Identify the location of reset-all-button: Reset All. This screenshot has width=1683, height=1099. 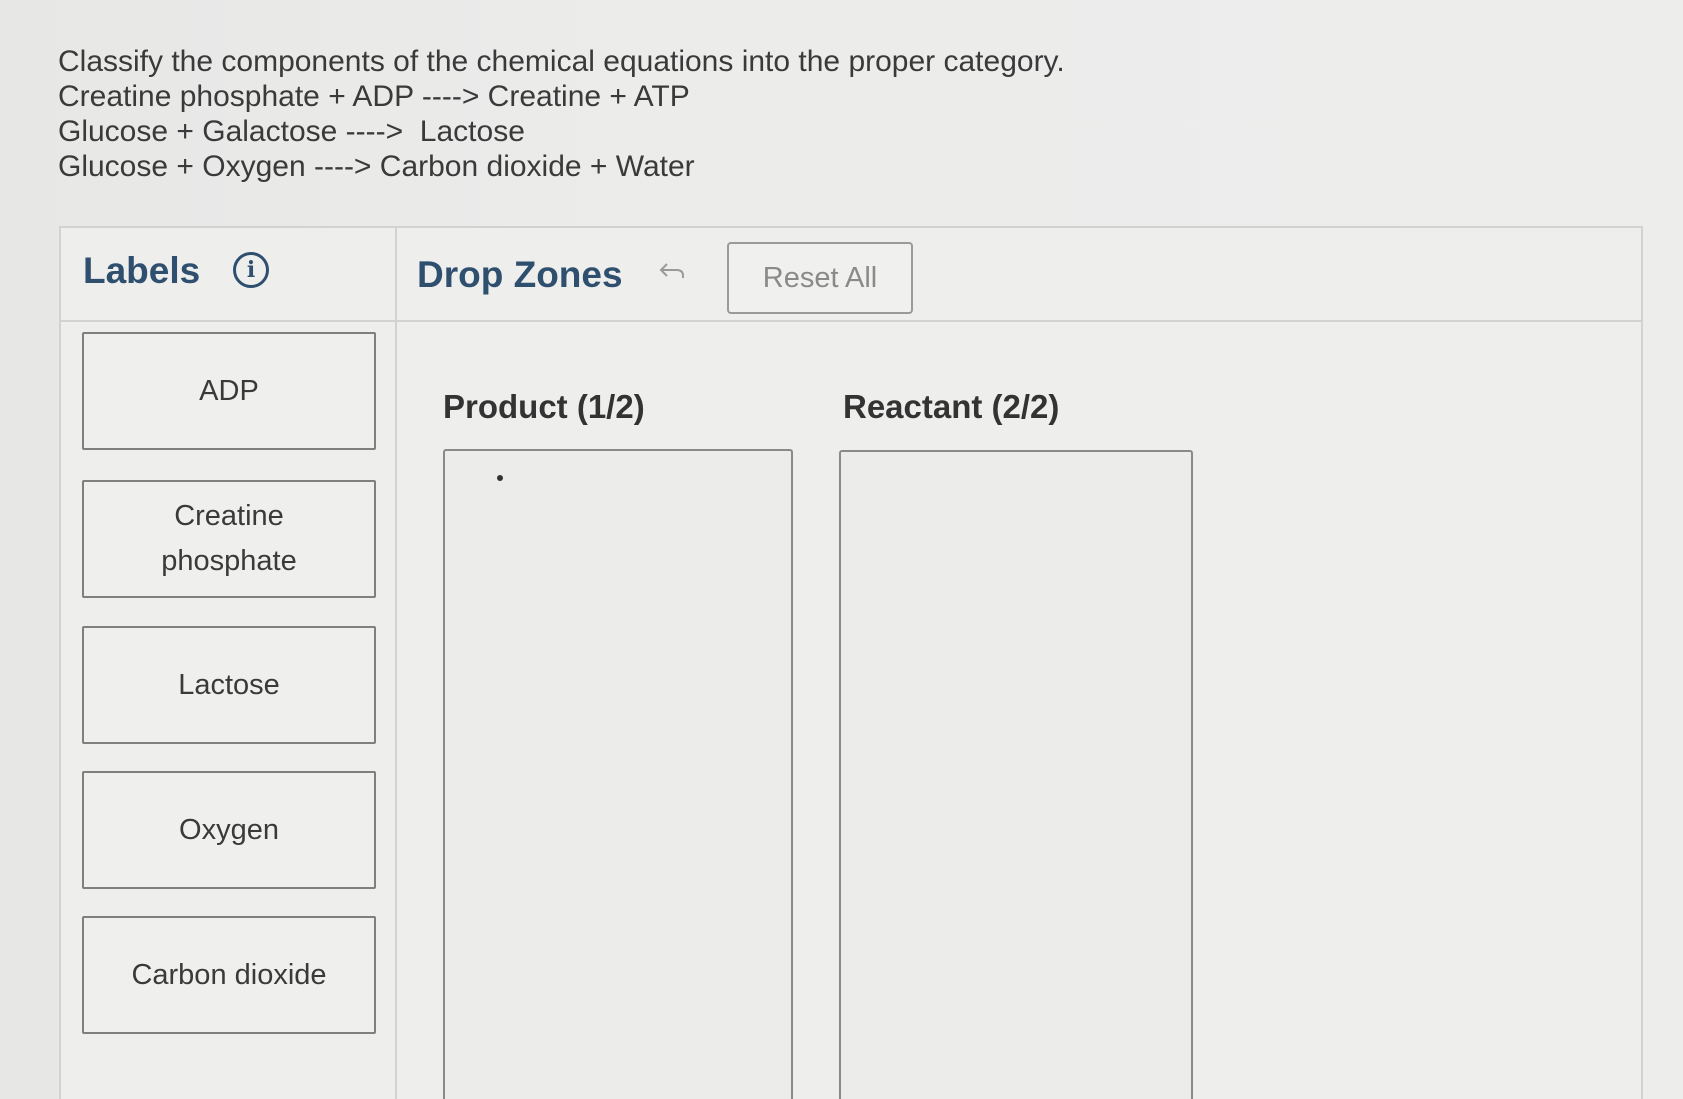
(820, 278).